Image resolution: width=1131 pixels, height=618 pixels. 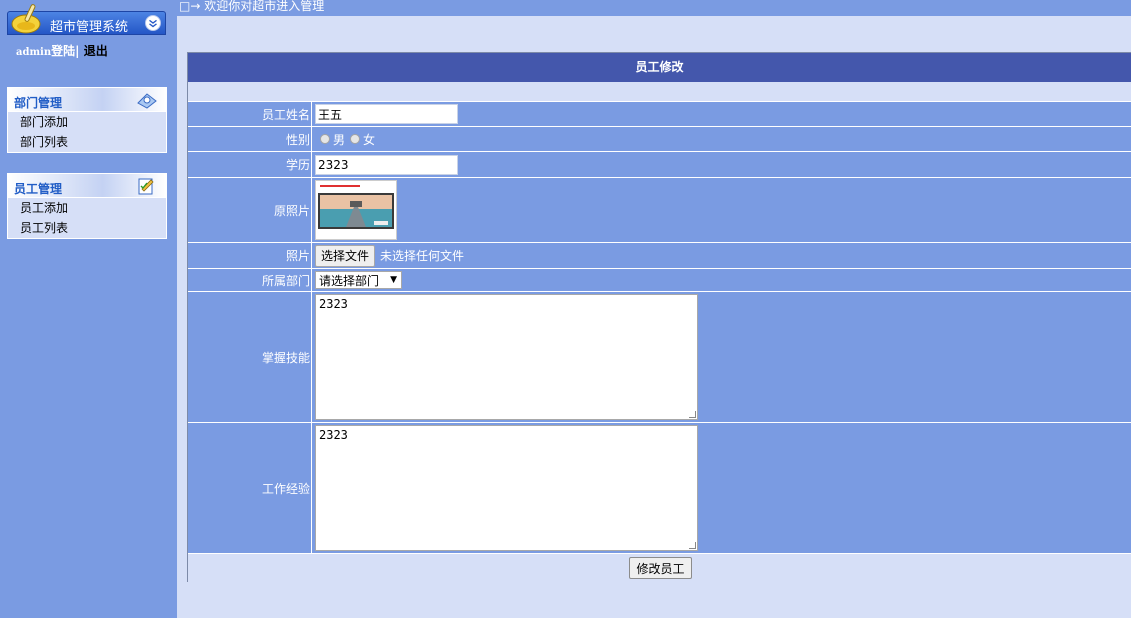 I want to click on collapse-icon, so click(x=153, y=23).